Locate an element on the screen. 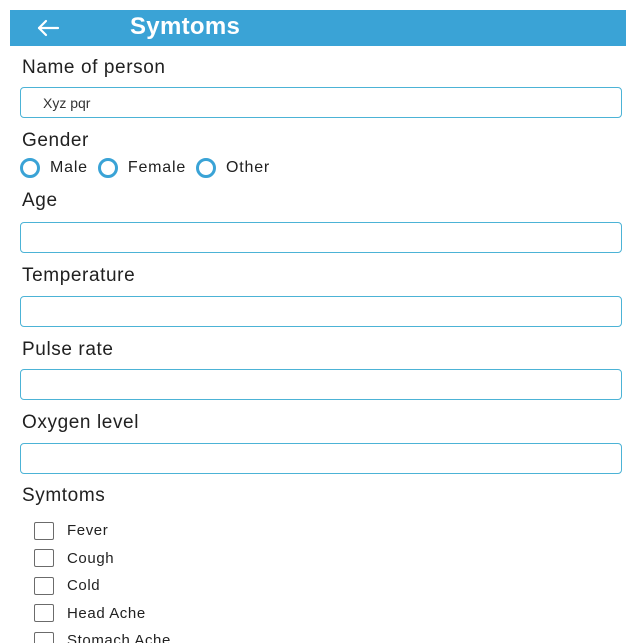 The height and width of the screenshot is (643, 633). gender-option-female: Female is located at coordinates (142, 168).